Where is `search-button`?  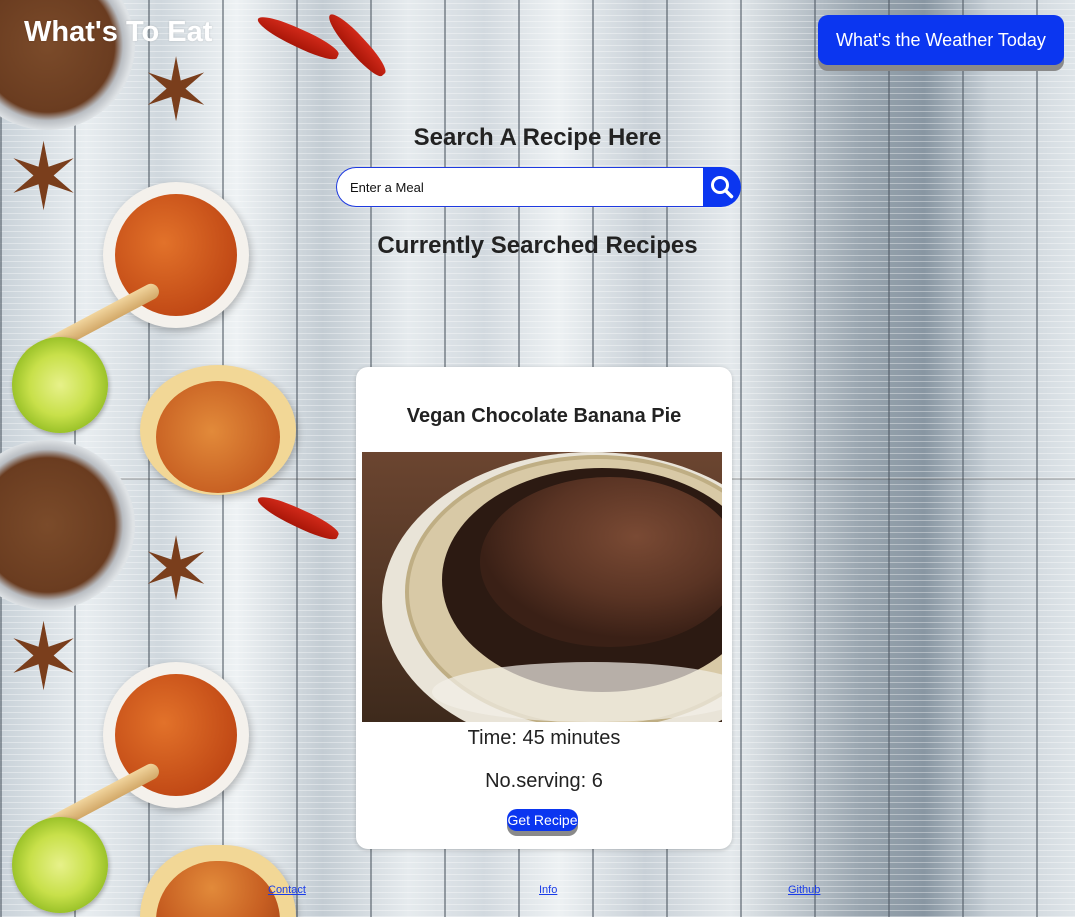 search-button is located at coordinates (722, 187).